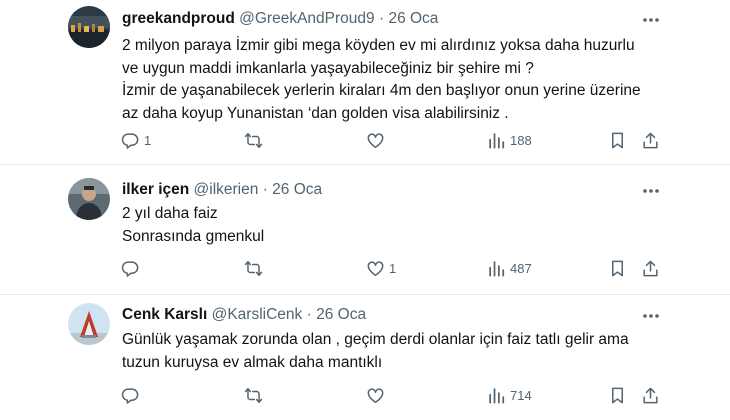  What do you see at coordinates (393, 268) in the screenshot?
I see `like-count: 1` at bounding box center [393, 268].